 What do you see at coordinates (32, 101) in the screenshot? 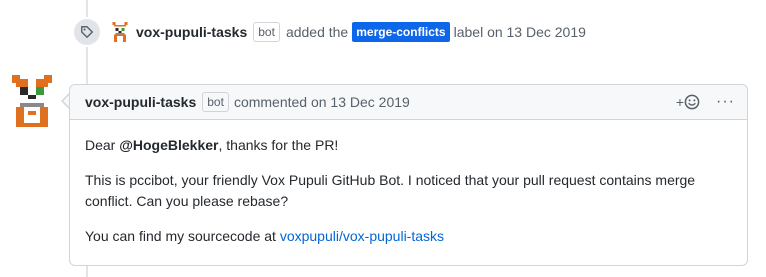
I see `bot-avatar` at bounding box center [32, 101].